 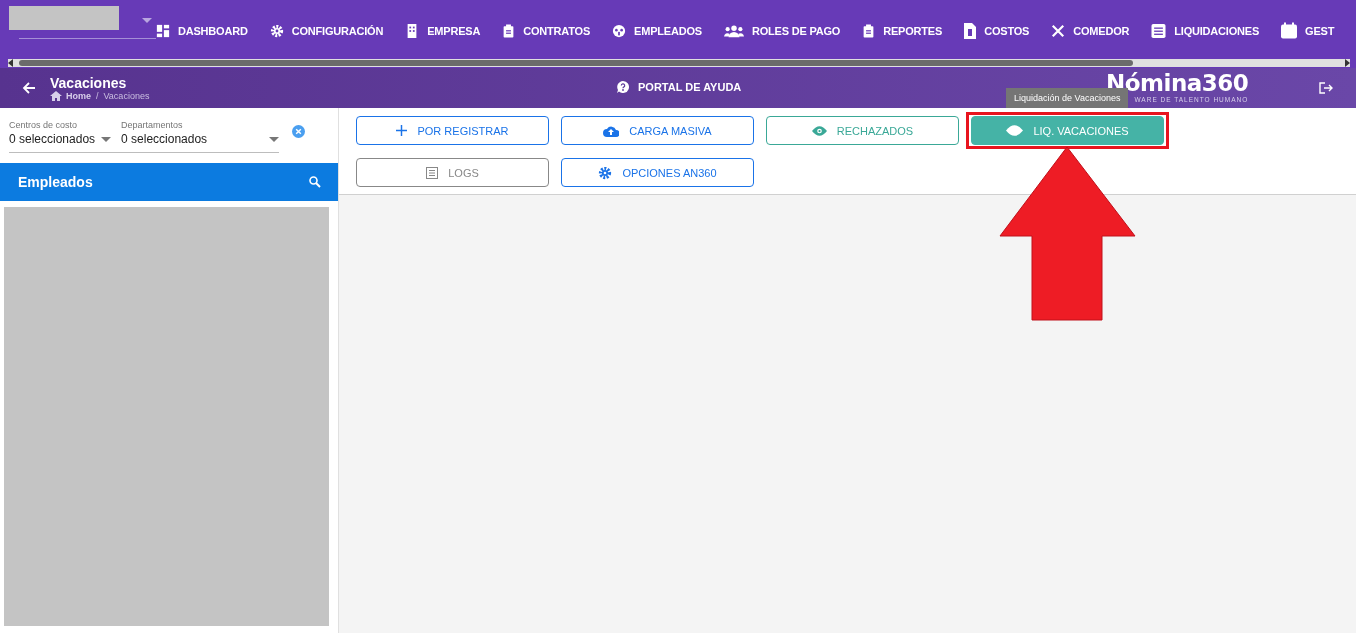 What do you see at coordinates (1090, 30) in the screenshot?
I see `nav-item: COMEDOR` at bounding box center [1090, 30].